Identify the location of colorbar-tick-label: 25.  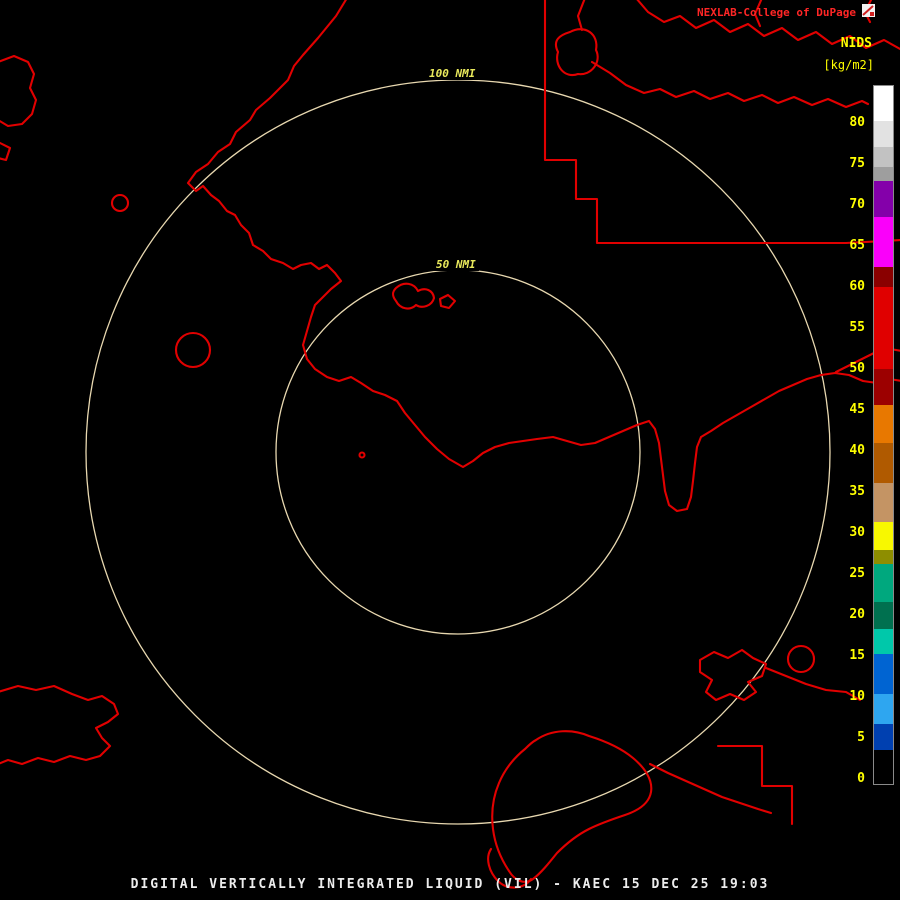
(857, 573).